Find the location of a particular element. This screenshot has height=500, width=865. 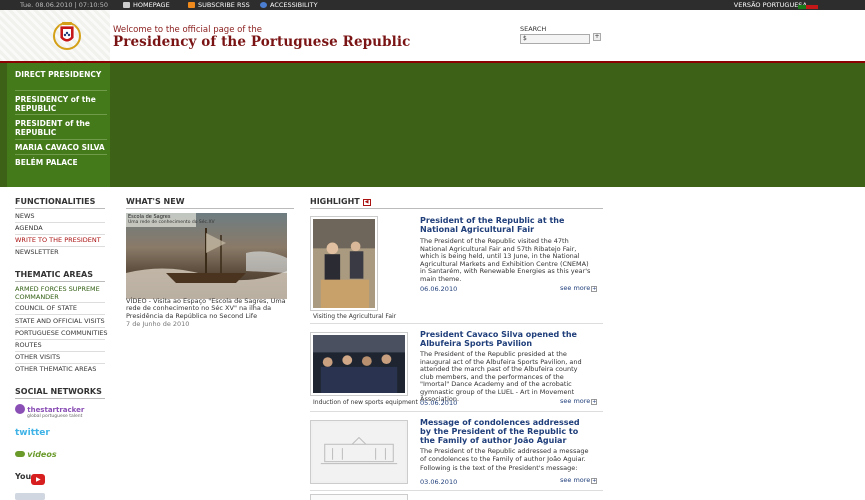

youtube-tube-icon: ▶ is located at coordinates (38, 479).